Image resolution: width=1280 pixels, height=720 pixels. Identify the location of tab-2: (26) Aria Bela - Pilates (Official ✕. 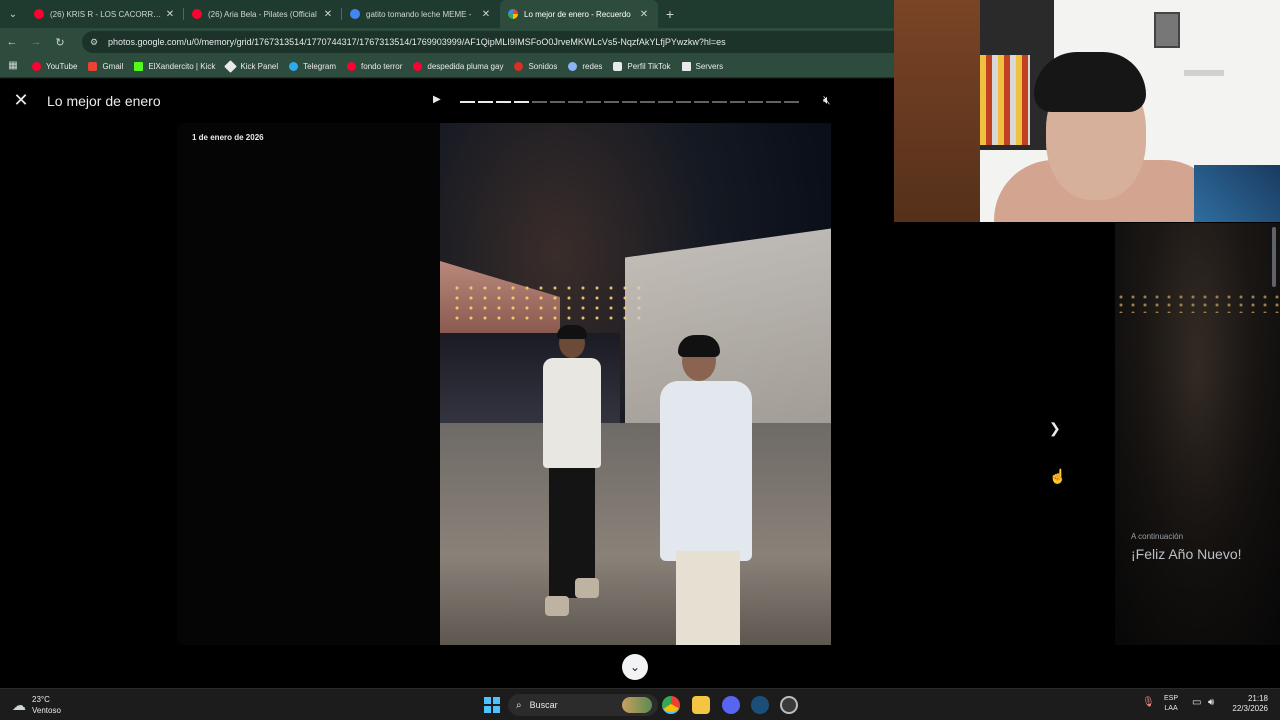
(263, 14).